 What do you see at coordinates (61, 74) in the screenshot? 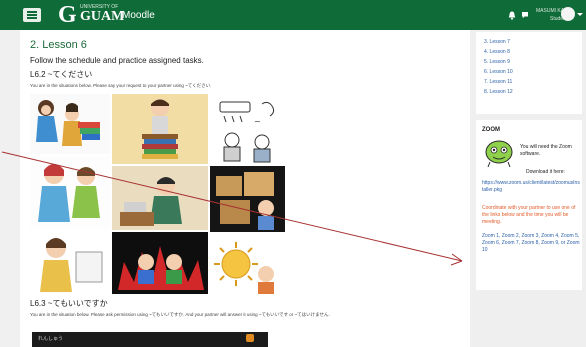
I see `section-heading-l6-2: L6.2 ~てください` at bounding box center [61, 74].